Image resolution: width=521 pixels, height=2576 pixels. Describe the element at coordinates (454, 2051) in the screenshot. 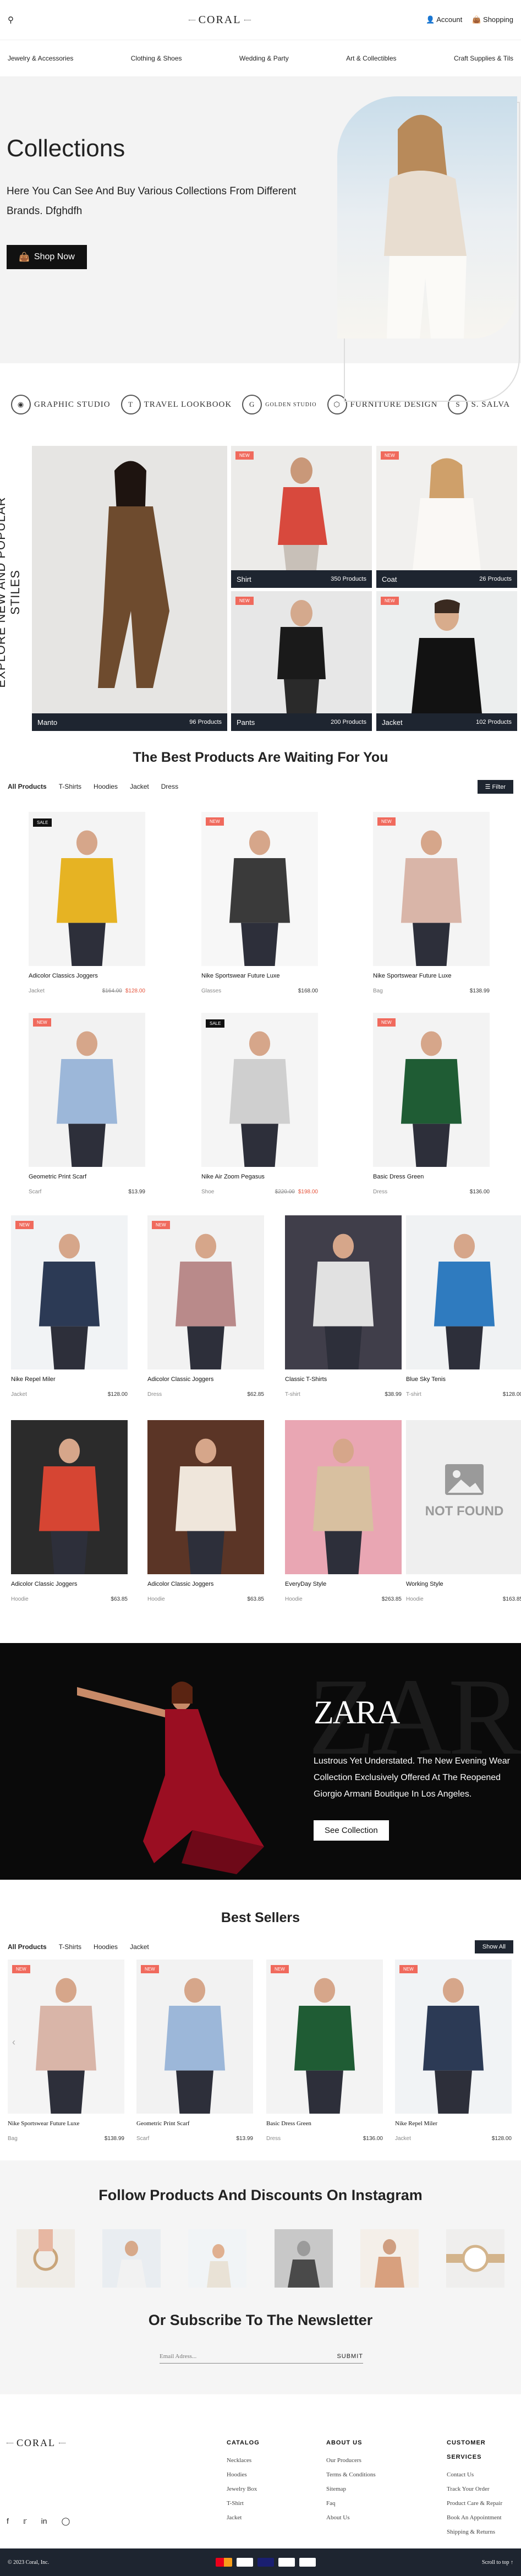

I see `bestseller-card: NEW Nike Repel Miler Jacket $128.00` at that location.